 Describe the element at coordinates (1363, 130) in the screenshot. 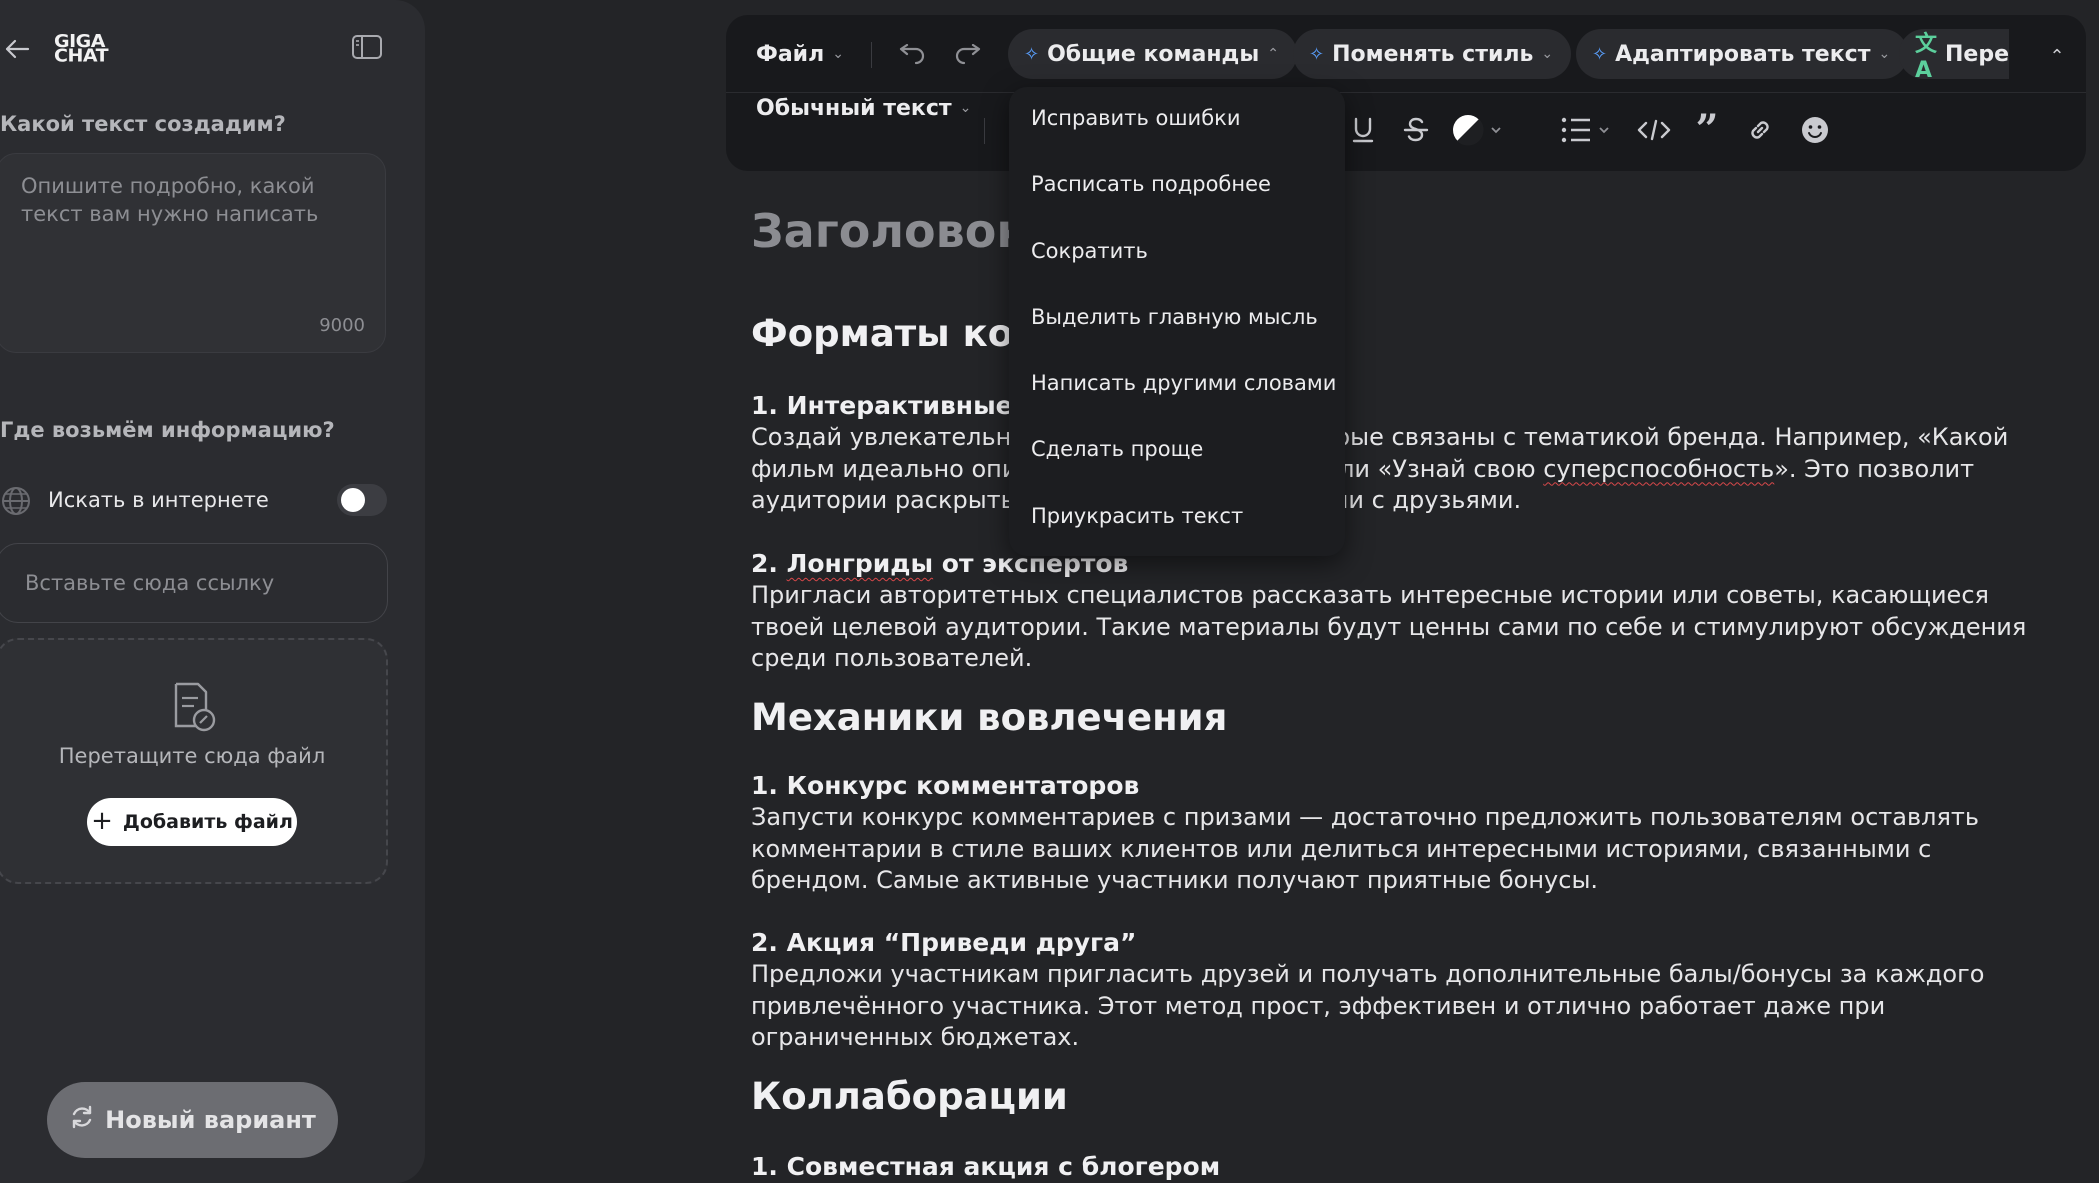

I see `underline-icon` at that location.